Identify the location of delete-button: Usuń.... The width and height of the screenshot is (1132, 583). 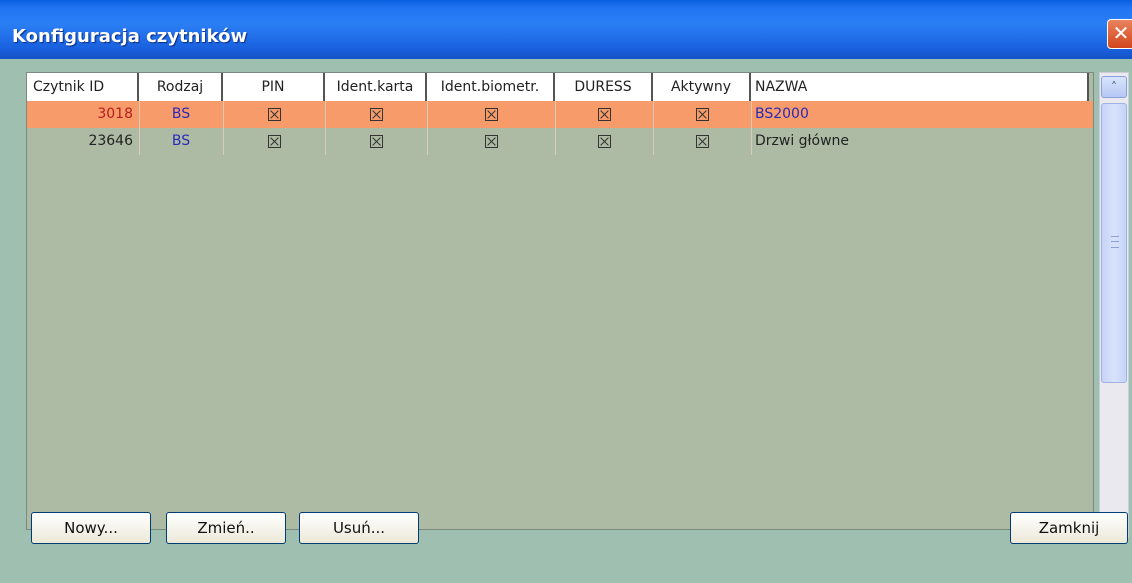
(359, 528).